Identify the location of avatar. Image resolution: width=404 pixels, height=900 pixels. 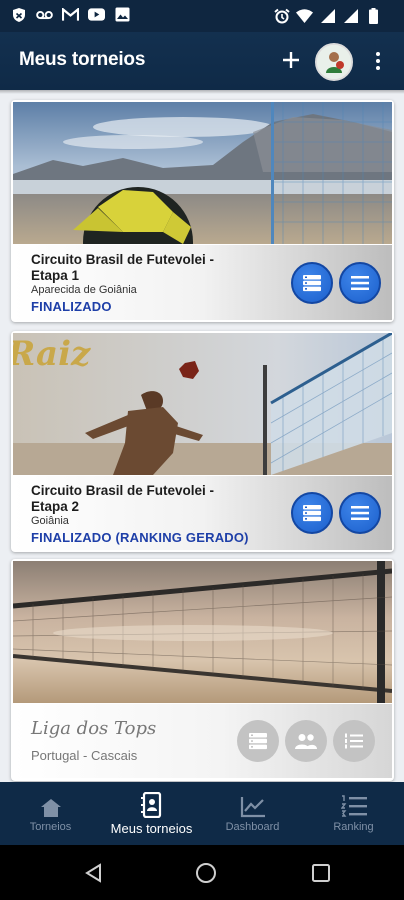
(334, 62).